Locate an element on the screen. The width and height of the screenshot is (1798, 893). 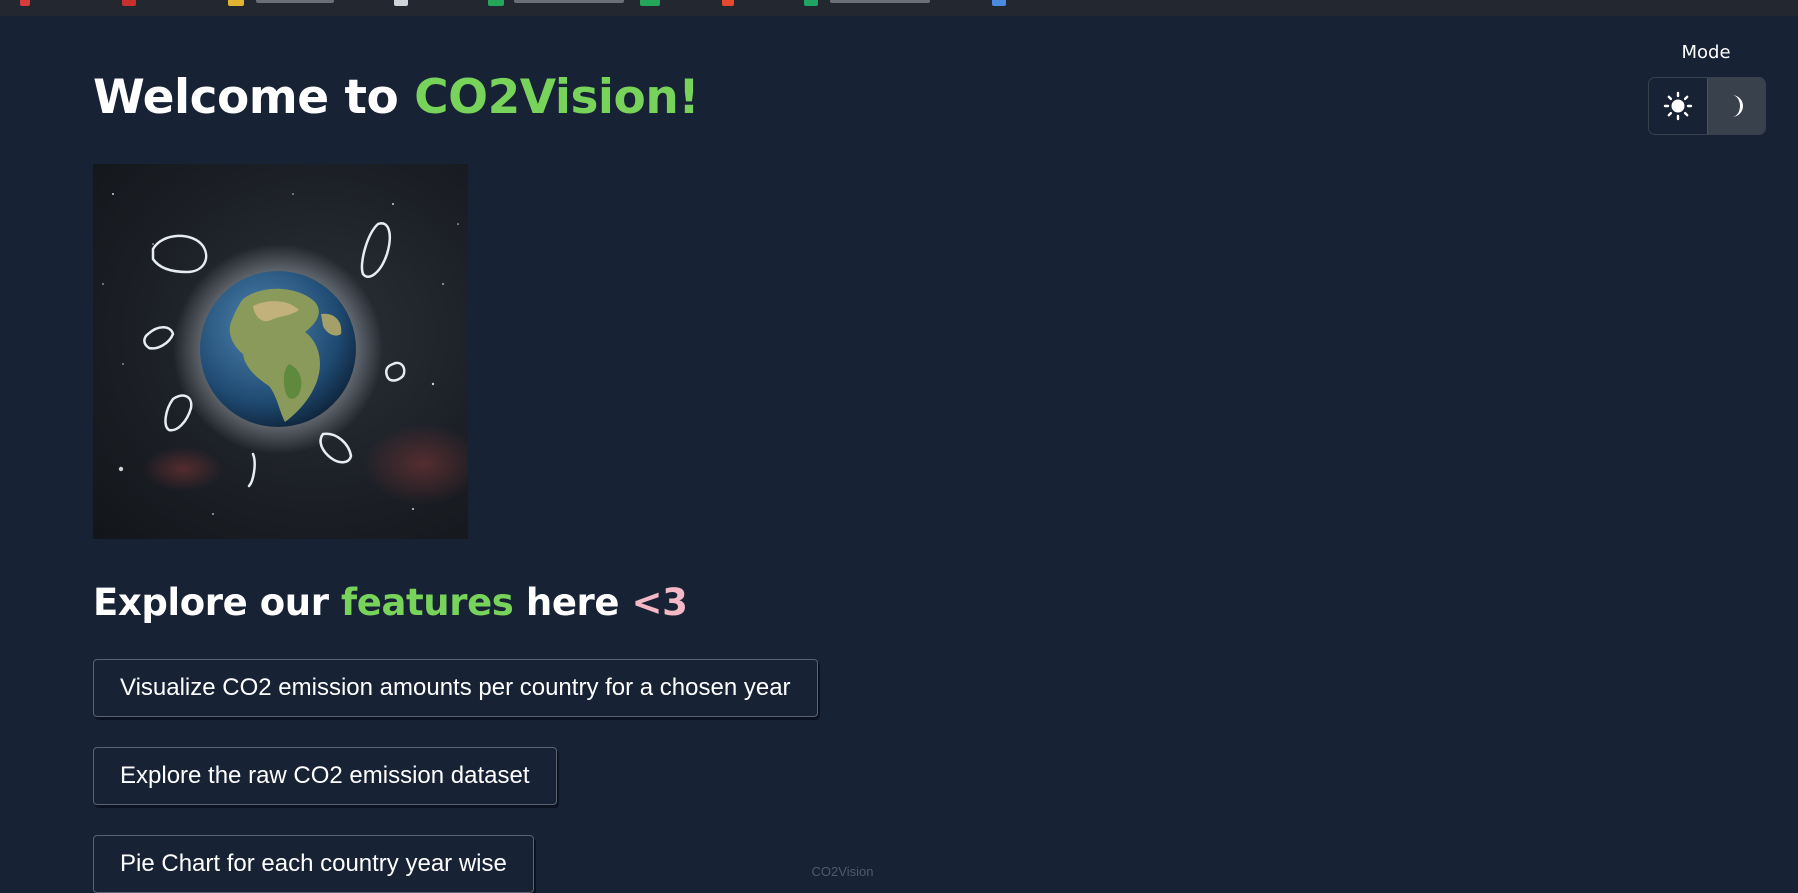
theme-mode-toggle is located at coordinates (1707, 106).